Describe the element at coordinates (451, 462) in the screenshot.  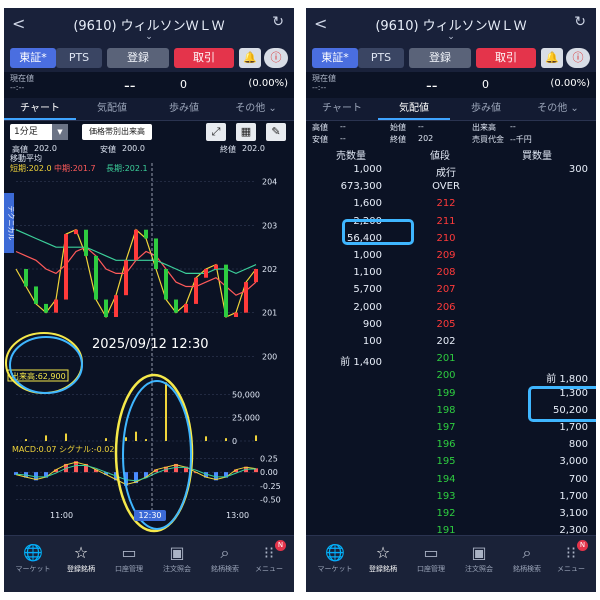
I see `book-row: 195 3,000` at that location.